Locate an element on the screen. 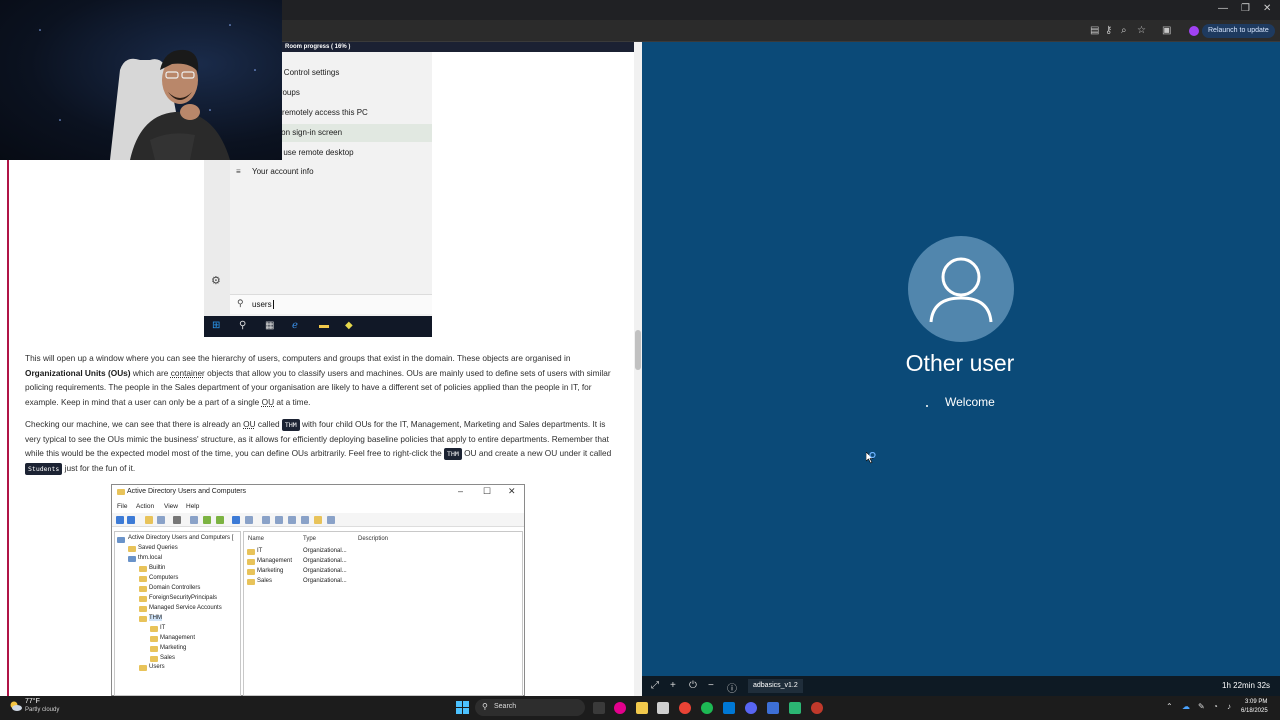  export-icon is located at coordinates (220, 520).